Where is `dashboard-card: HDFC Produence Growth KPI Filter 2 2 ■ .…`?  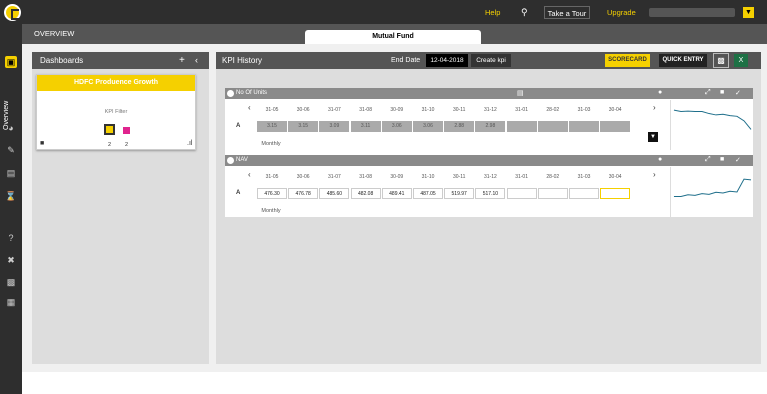 dashboard-card: HDFC Produence Growth KPI Filter 2 2 ■ .… is located at coordinates (116, 112).